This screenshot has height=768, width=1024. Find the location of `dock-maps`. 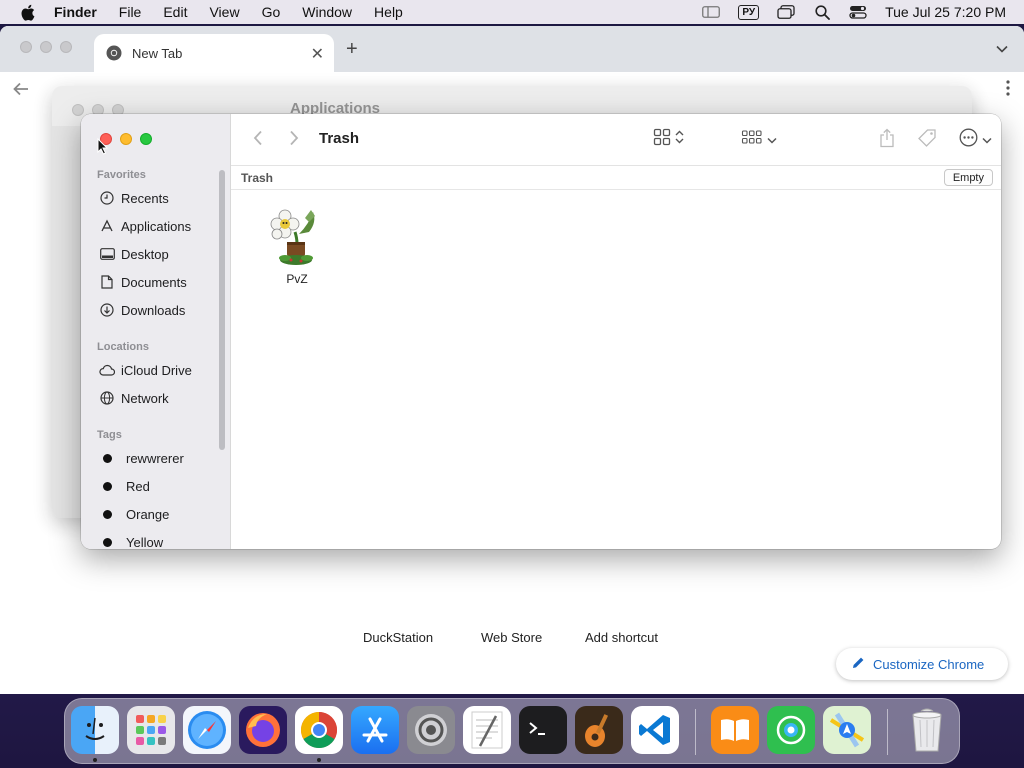

dock-maps is located at coordinates (847, 730).